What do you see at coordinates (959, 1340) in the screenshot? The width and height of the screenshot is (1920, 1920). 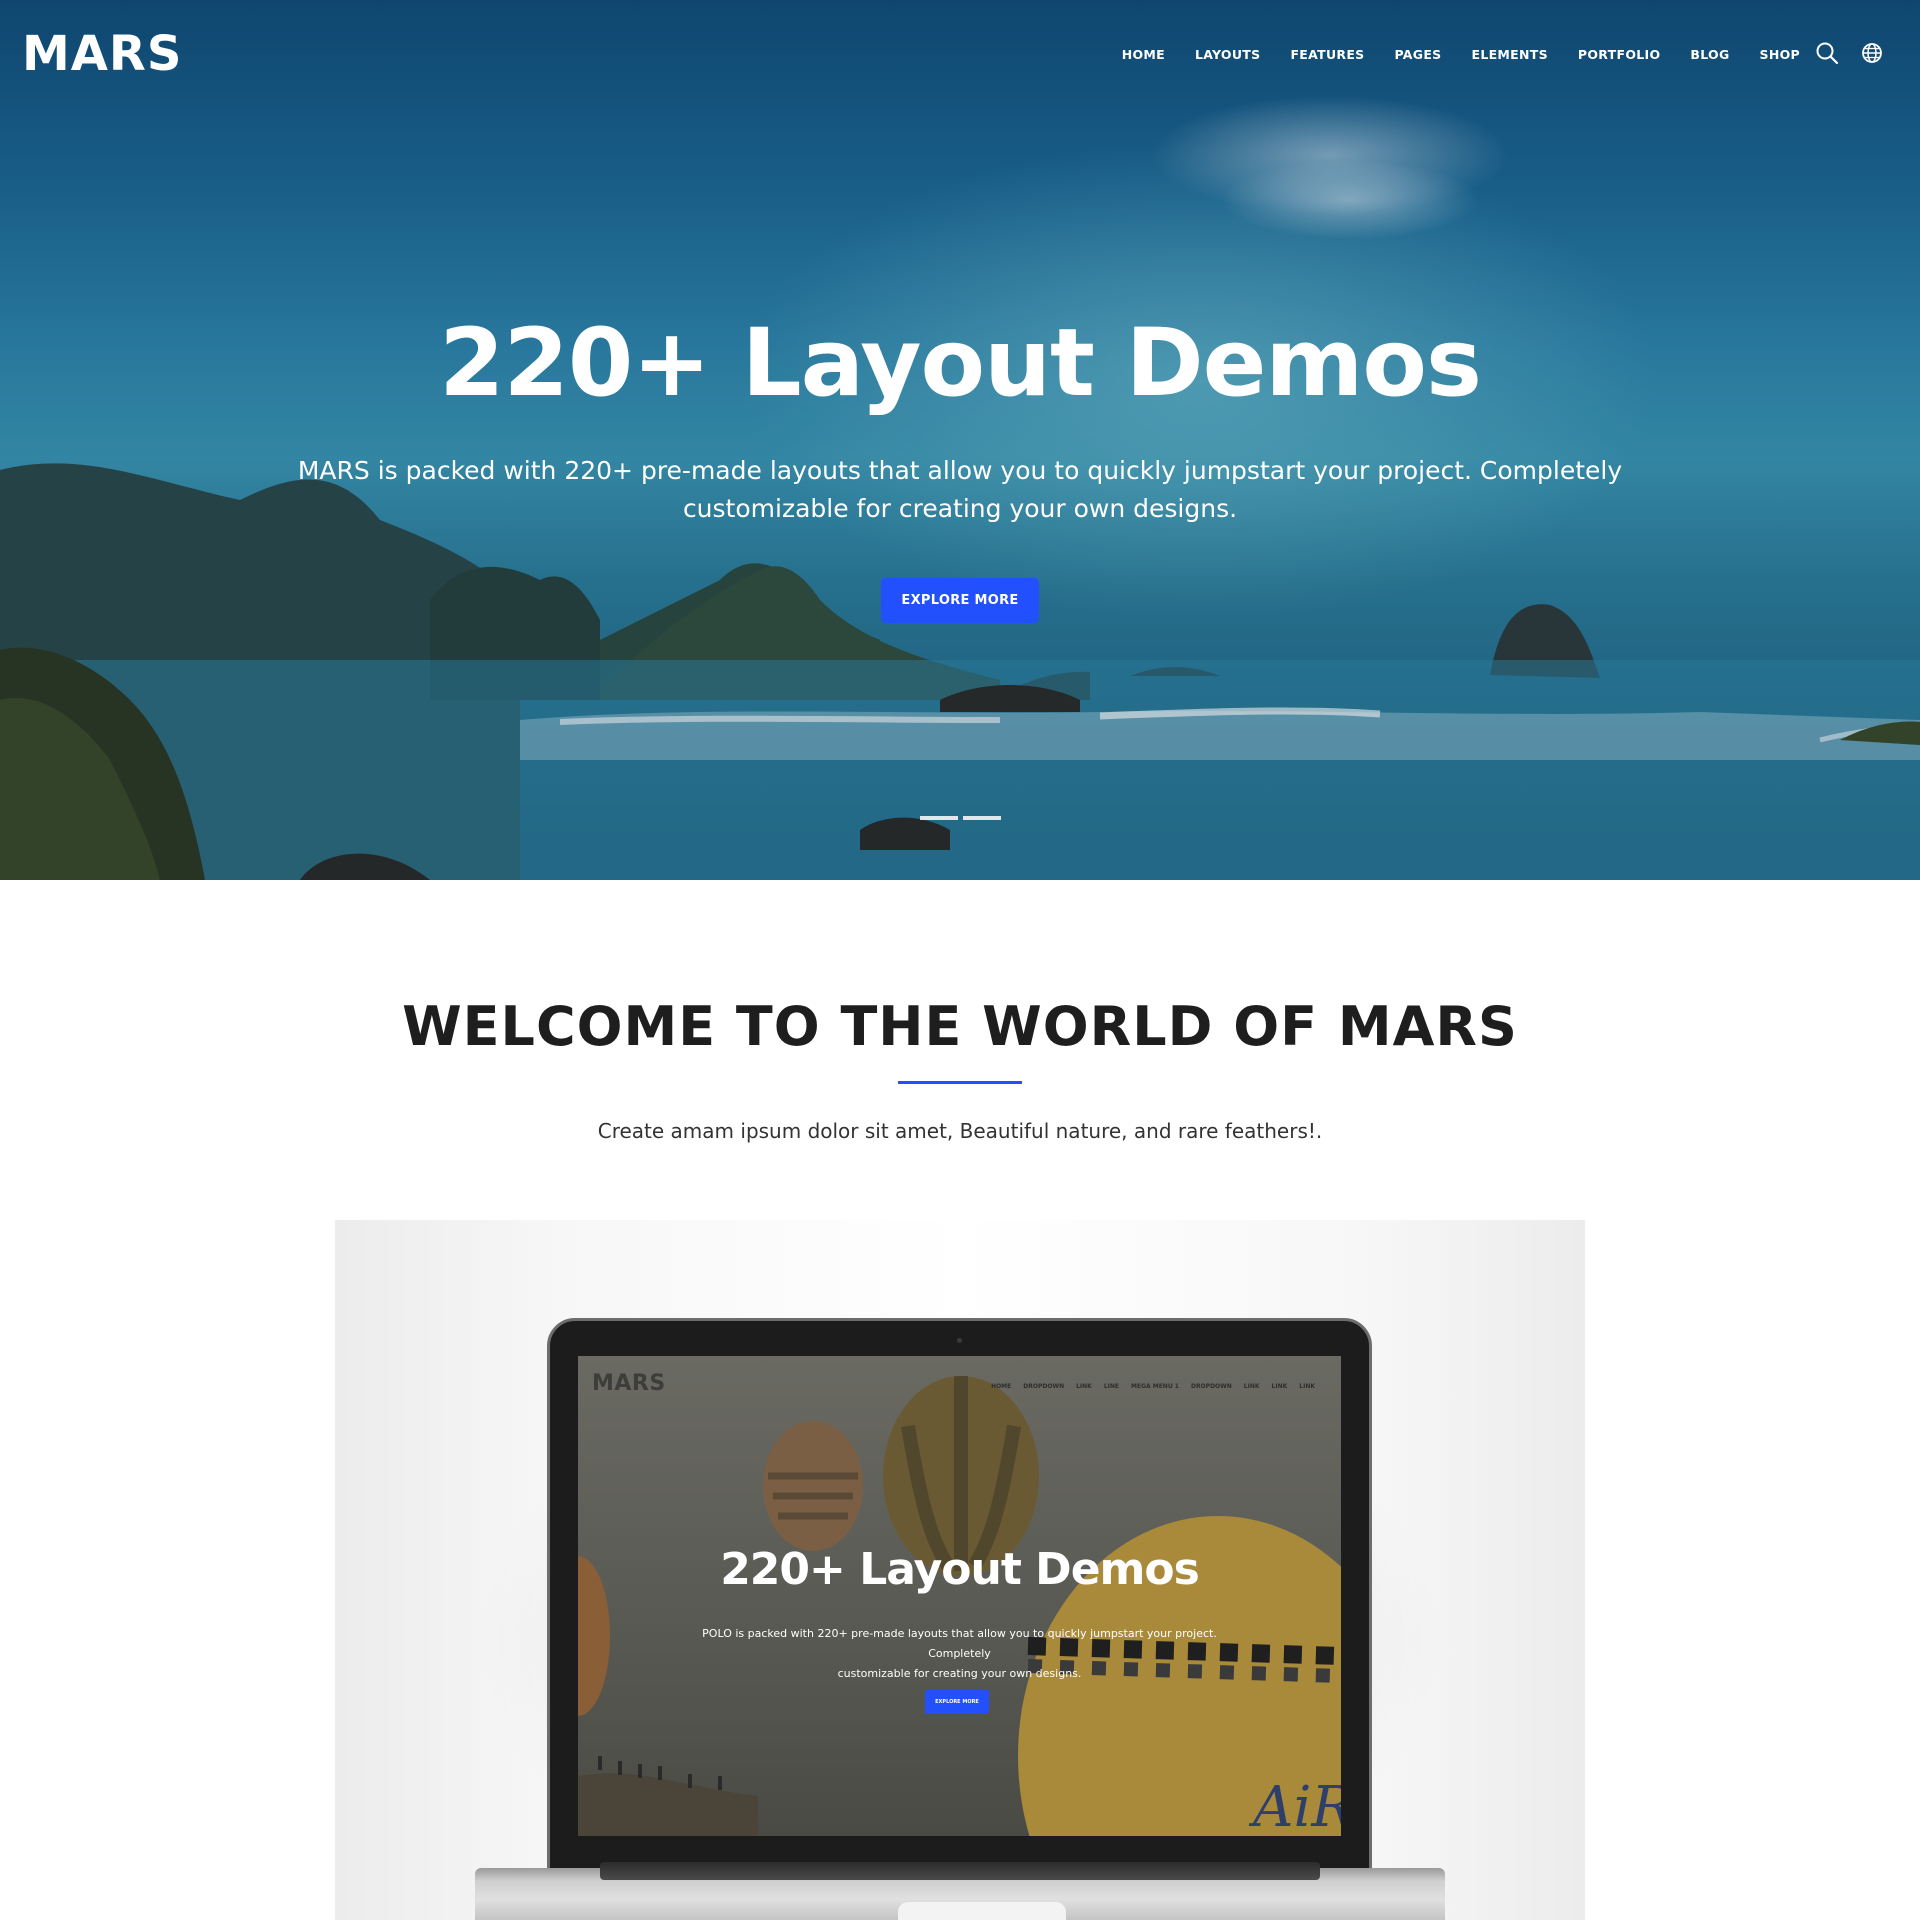 I see `camera-icon` at bounding box center [959, 1340].